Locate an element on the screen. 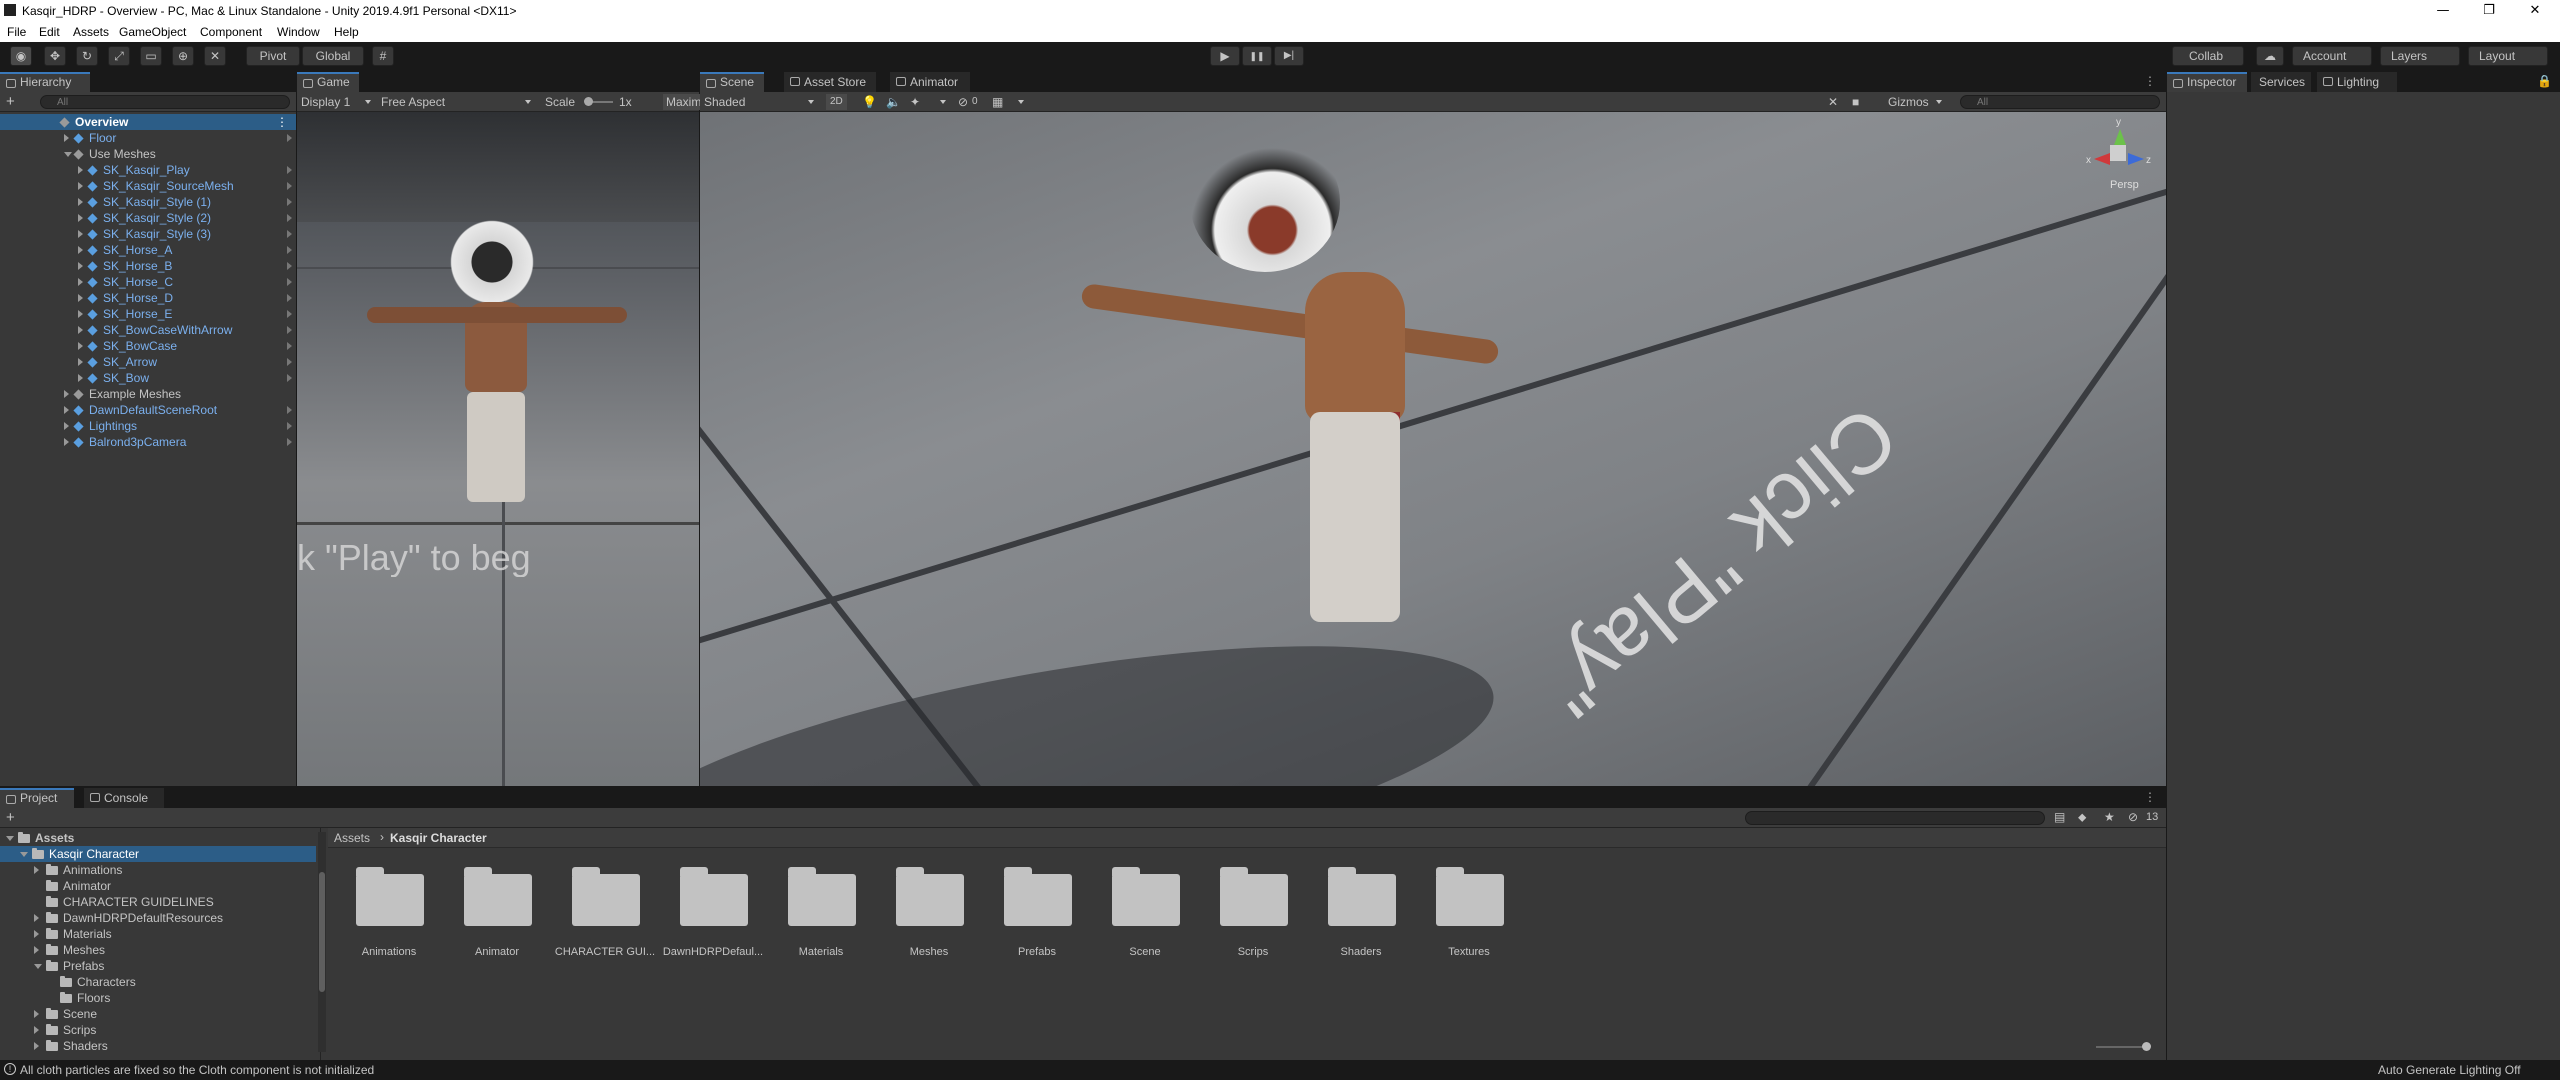 The width and height of the screenshot is (2560, 1080). hierarchy-item: SK_BowCase is located at coordinates (148, 346).